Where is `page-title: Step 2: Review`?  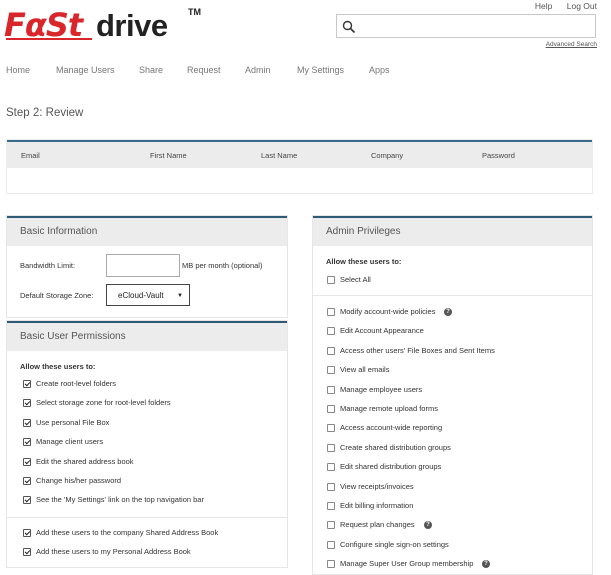
page-title: Step 2: Review is located at coordinates (45, 113).